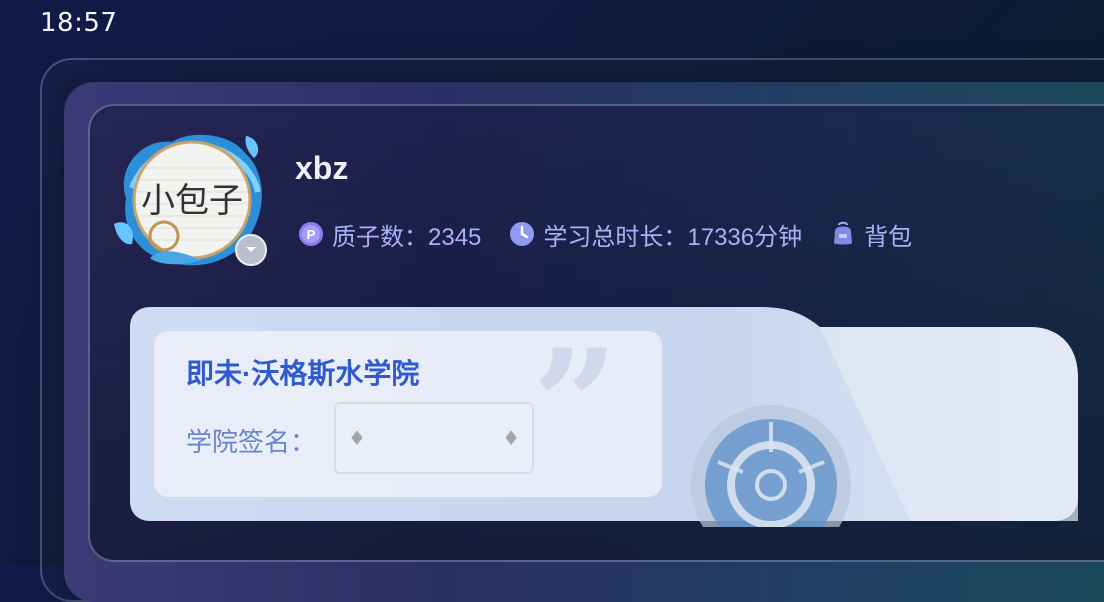  What do you see at coordinates (888, 237) in the screenshot?
I see `stat-backpack-label: 背包` at bounding box center [888, 237].